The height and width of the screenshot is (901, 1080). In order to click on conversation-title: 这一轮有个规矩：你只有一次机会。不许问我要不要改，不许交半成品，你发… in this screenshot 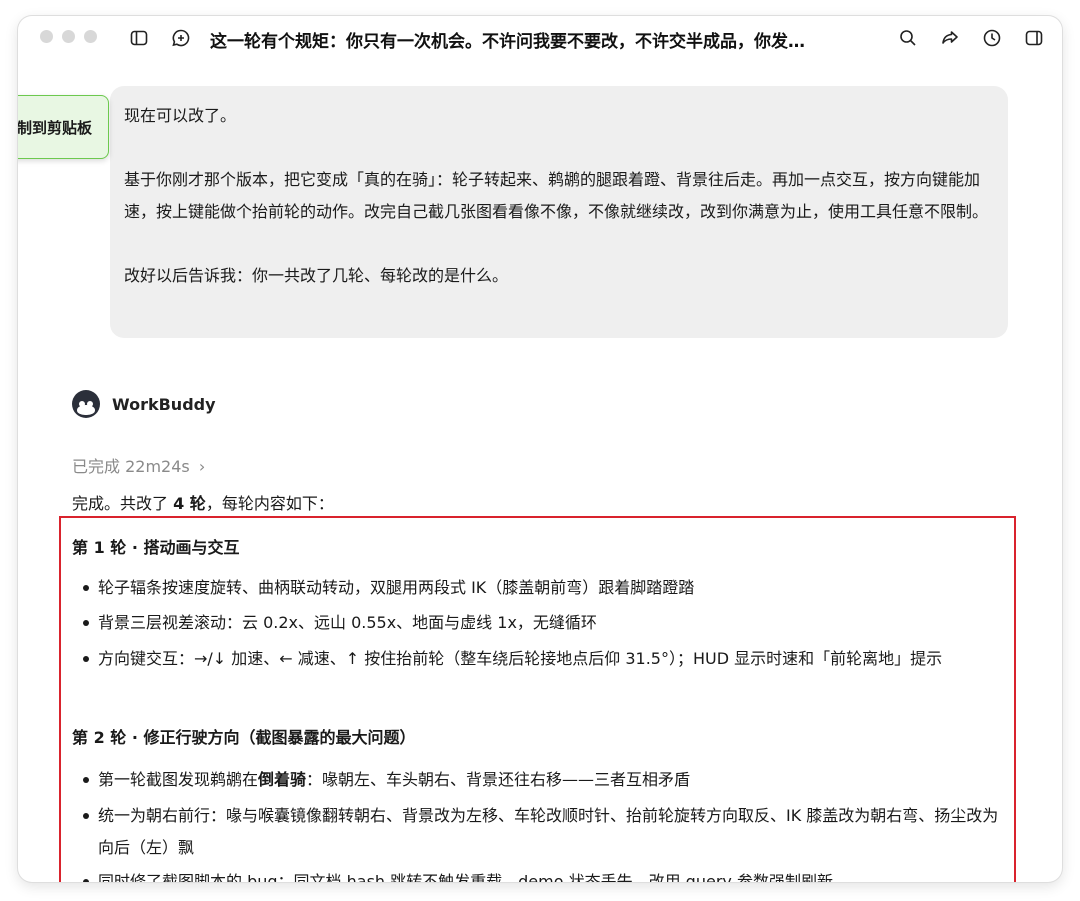, I will do `click(507, 42)`.